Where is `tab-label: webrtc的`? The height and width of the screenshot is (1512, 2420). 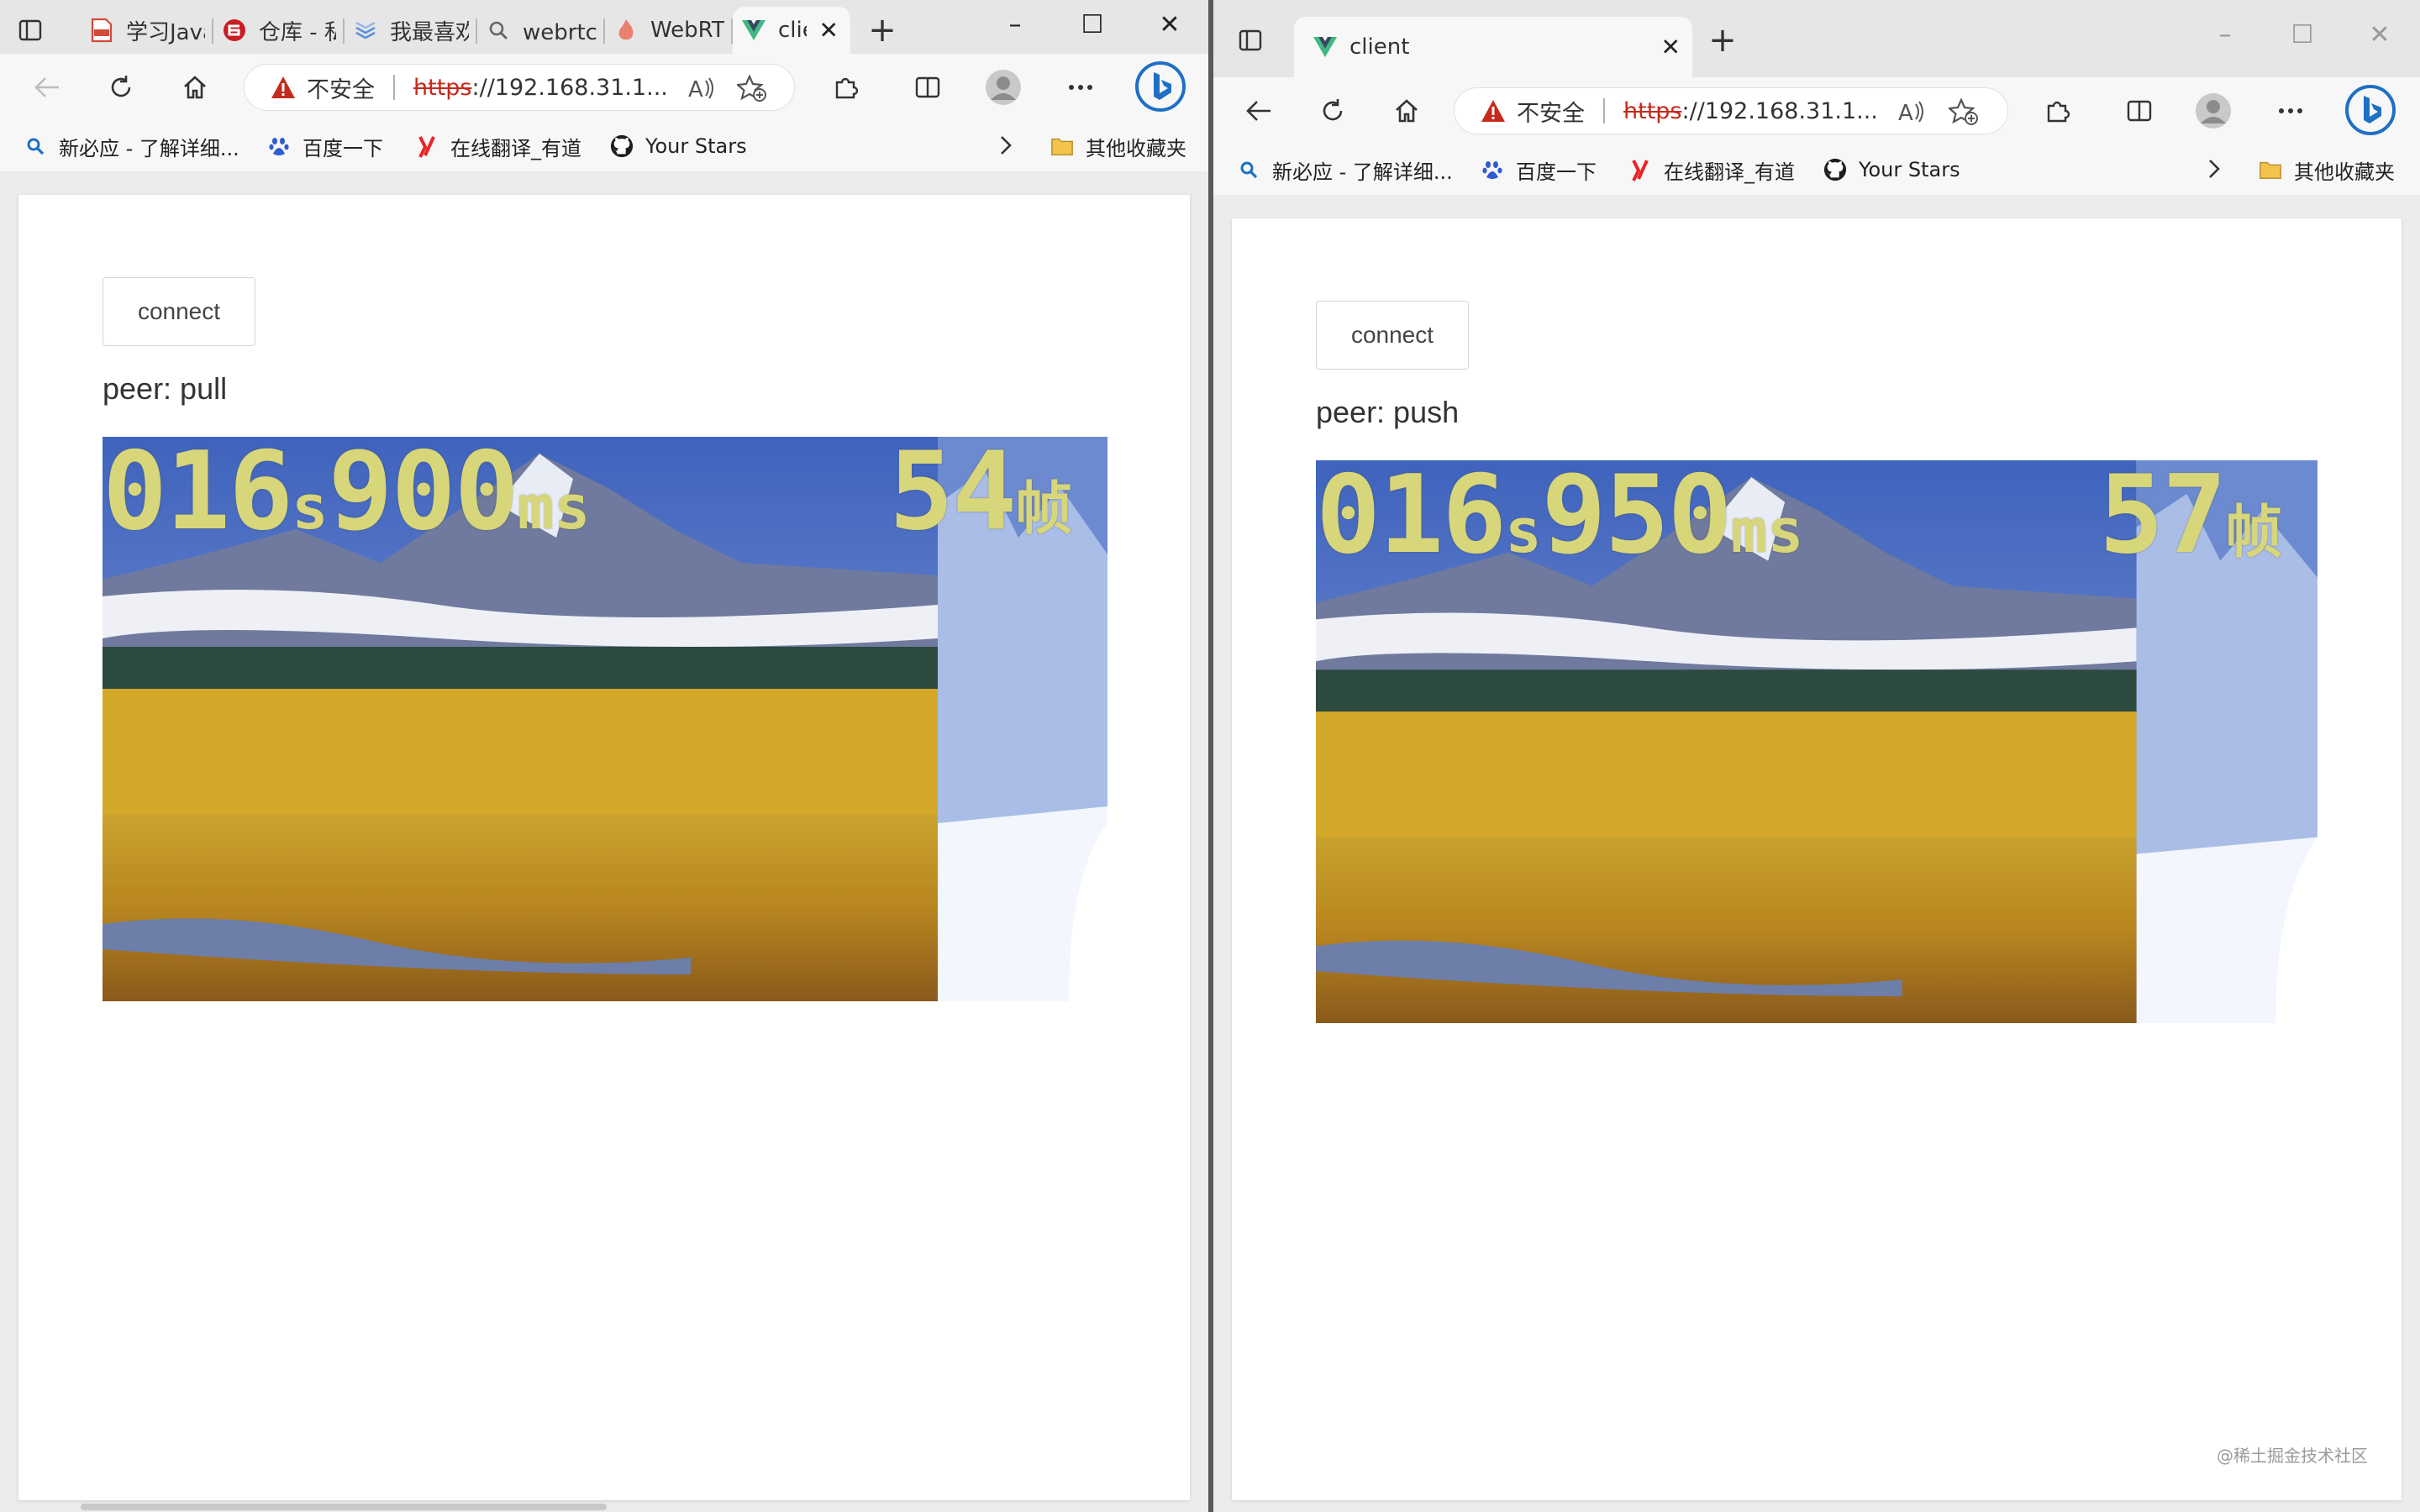
tab-label: webrtc的 is located at coordinates (560, 32).